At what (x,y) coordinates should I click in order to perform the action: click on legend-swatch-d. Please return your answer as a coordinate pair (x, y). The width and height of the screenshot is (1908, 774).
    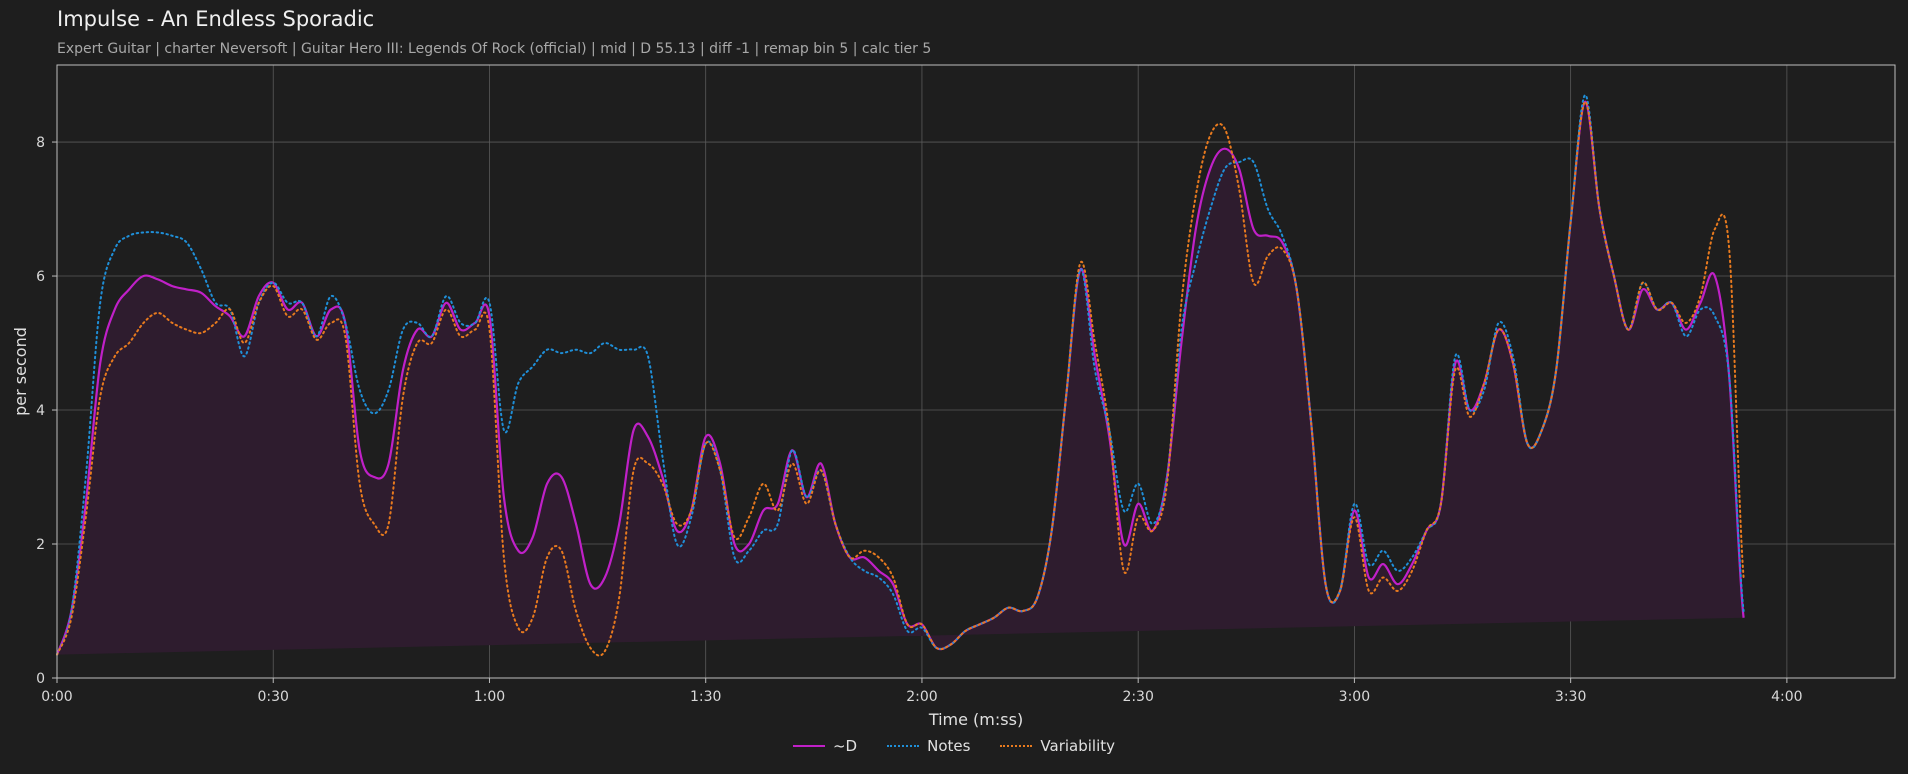
    Looking at the image, I should click on (808, 746).